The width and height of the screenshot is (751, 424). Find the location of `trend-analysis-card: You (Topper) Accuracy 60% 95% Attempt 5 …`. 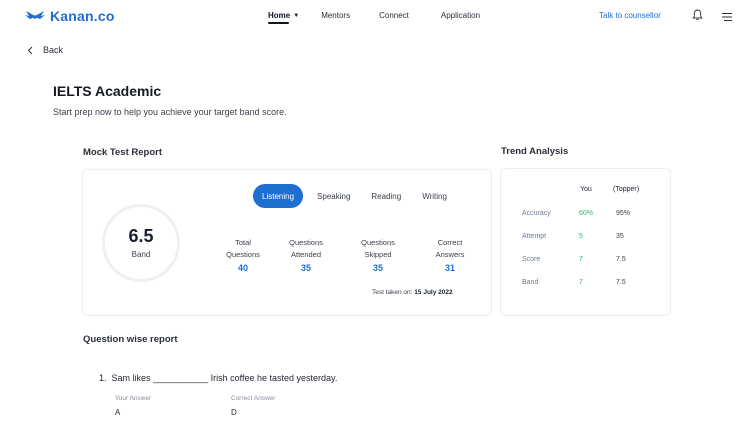

trend-analysis-card: You (Topper) Accuracy 60% 95% Attempt 5 … is located at coordinates (585, 242).